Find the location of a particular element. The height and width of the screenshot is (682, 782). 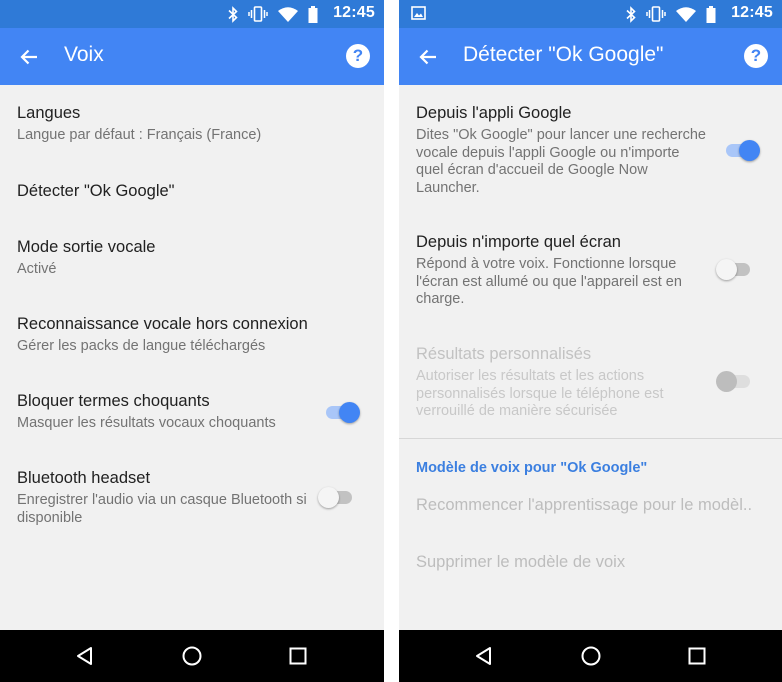

setting-title: Reconnaissance vocale hors connexion is located at coordinates (162, 324).